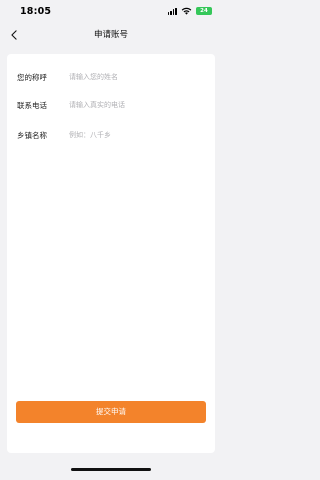 This screenshot has height=480, width=320. I want to click on wifi-icon, so click(186, 11).